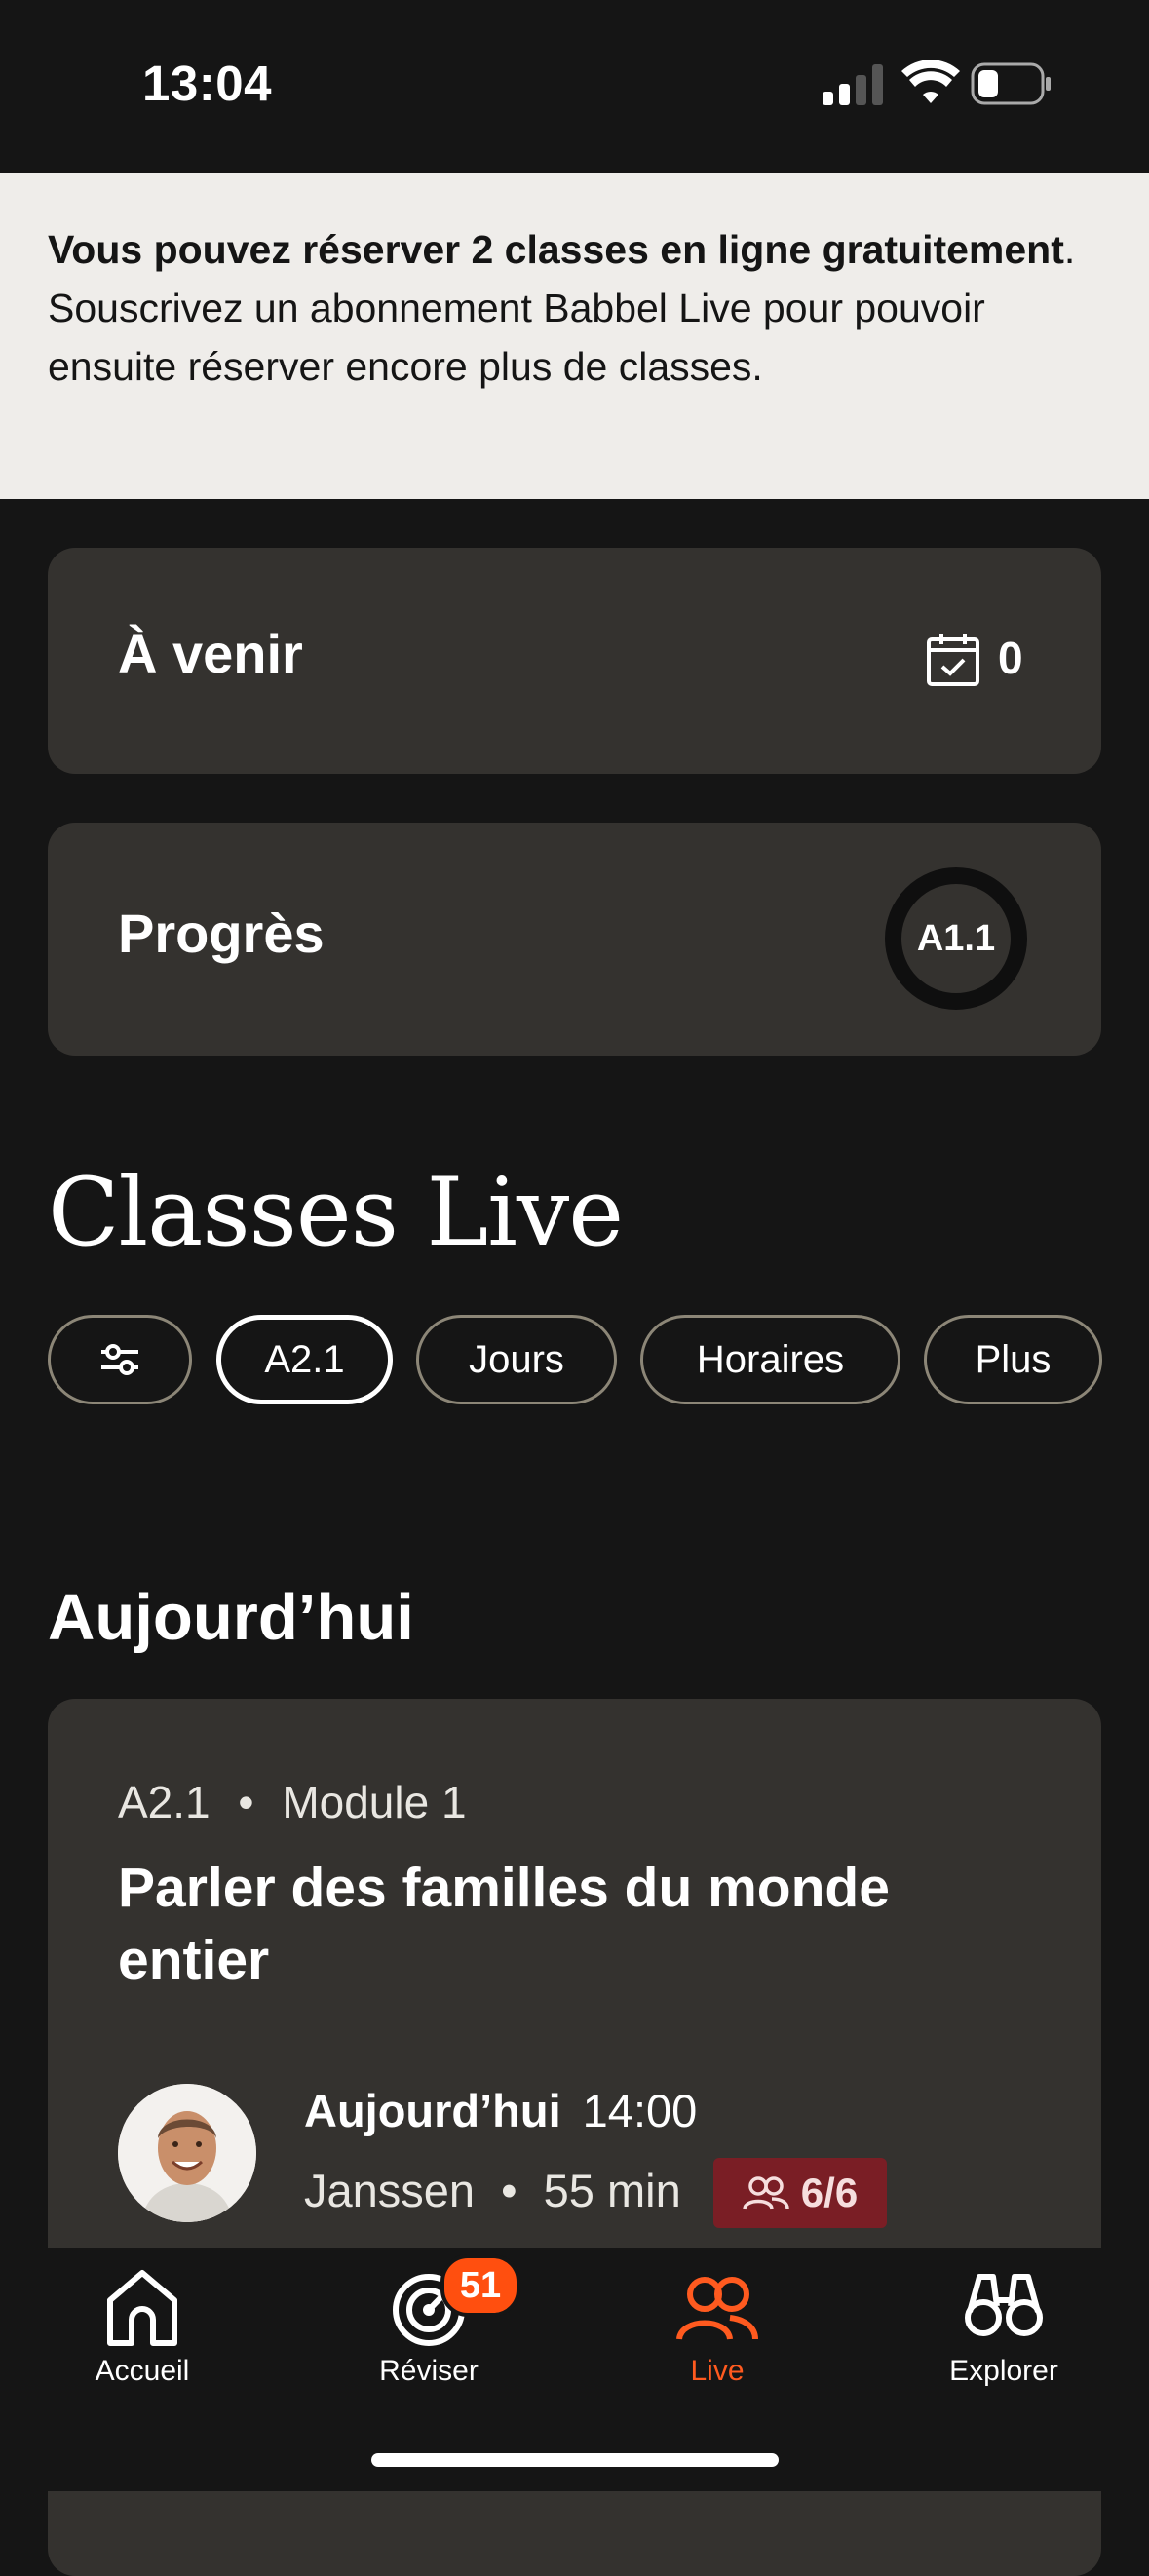 The width and height of the screenshot is (1149, 2576). Describe the element at coordinates (770, 1359) in the screenshot. I see `filter-chip-hours: Horaires` at that location.